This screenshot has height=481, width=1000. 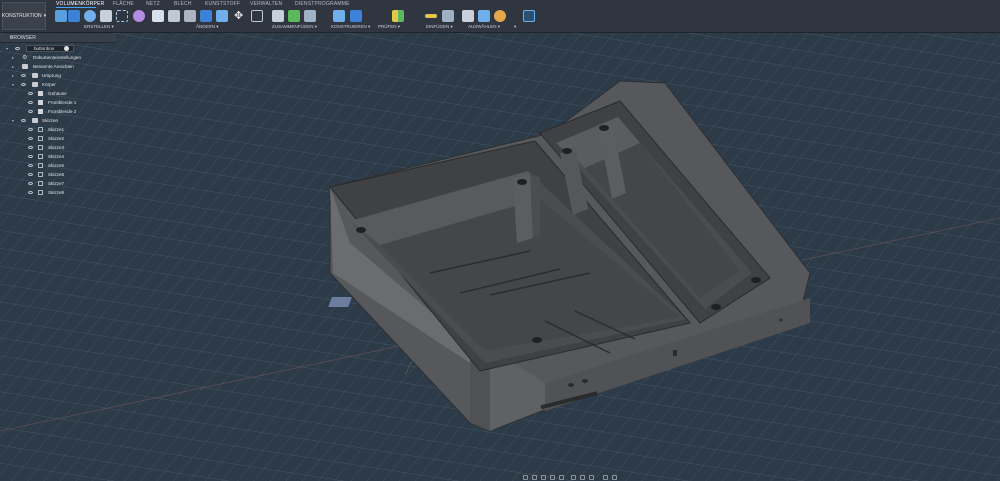 What do you see at coordinates (62, 58) in the screenshot?
I see `tree-row-document-settings: ▸ ⚙ Dokumenteinstellungen` at bounding box center [62, 58].